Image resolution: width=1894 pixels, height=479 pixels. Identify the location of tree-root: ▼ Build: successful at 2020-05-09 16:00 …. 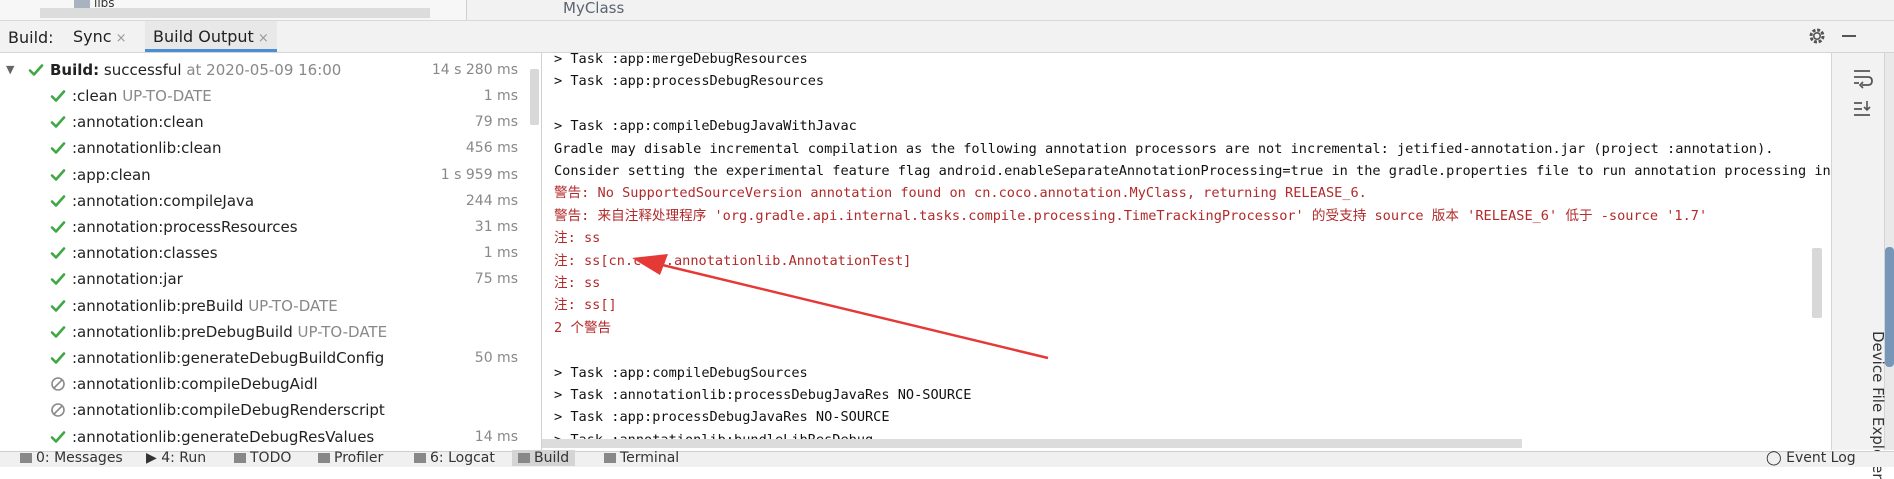
(270, 70).